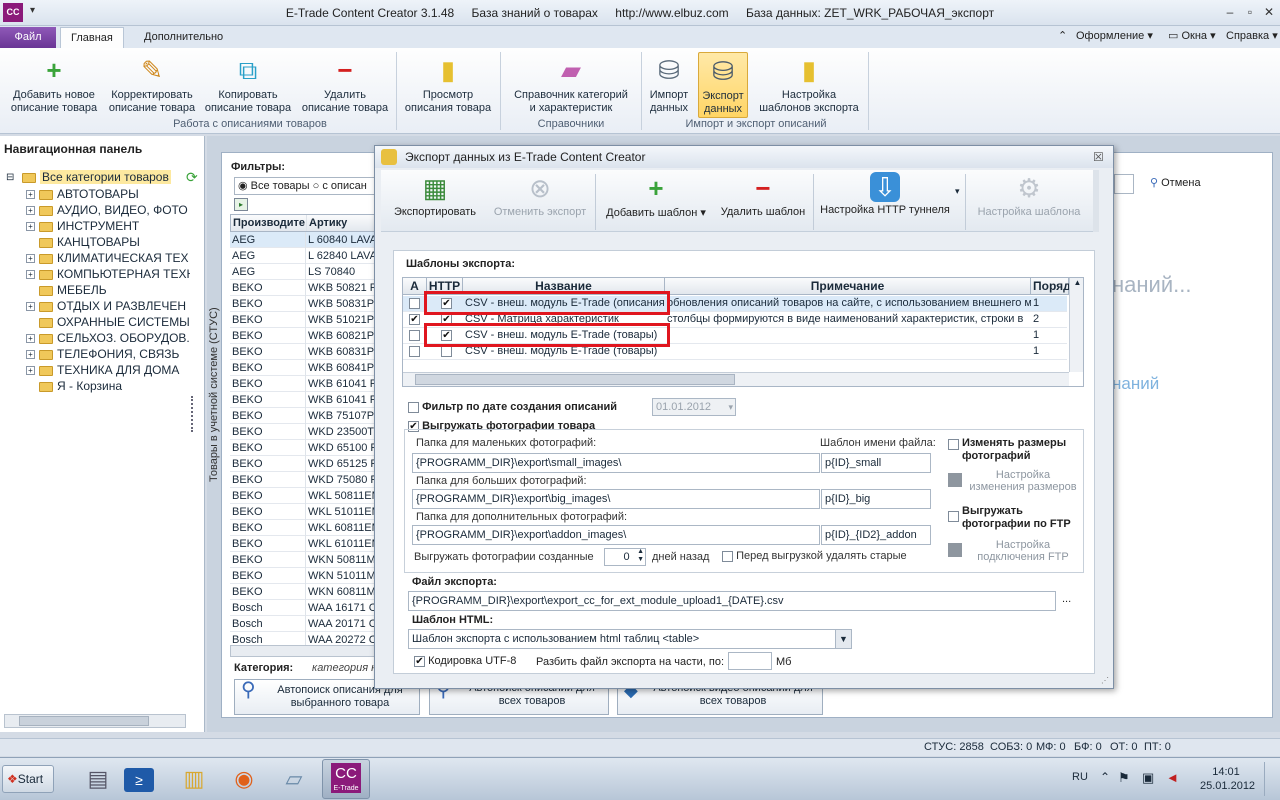 The height and width of the screenshot is (800, 1280). What do you see at coordinates (1029, 195) in the screenshot?
I see `template-settings-button: ⚙ Настройка шаблона` at bounding box center [1029, 195].